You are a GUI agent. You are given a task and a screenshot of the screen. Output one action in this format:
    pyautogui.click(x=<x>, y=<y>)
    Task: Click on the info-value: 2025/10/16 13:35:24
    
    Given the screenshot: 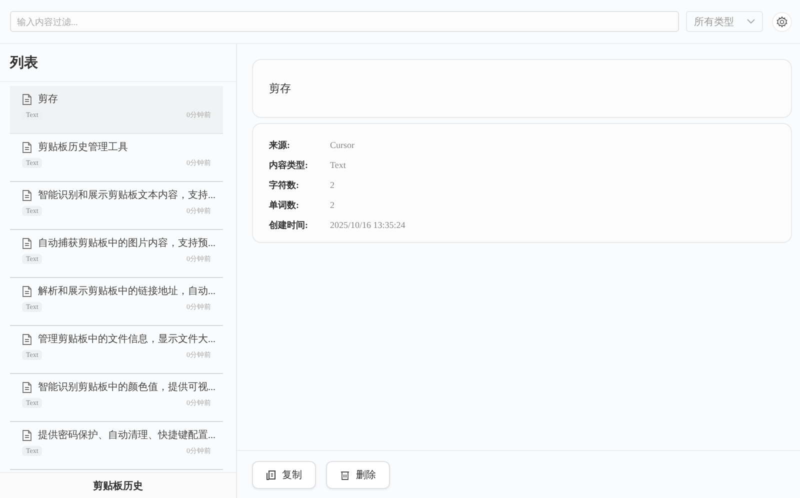 What is the action you would take?
    pyautogui.click(x=368, y=225)
    